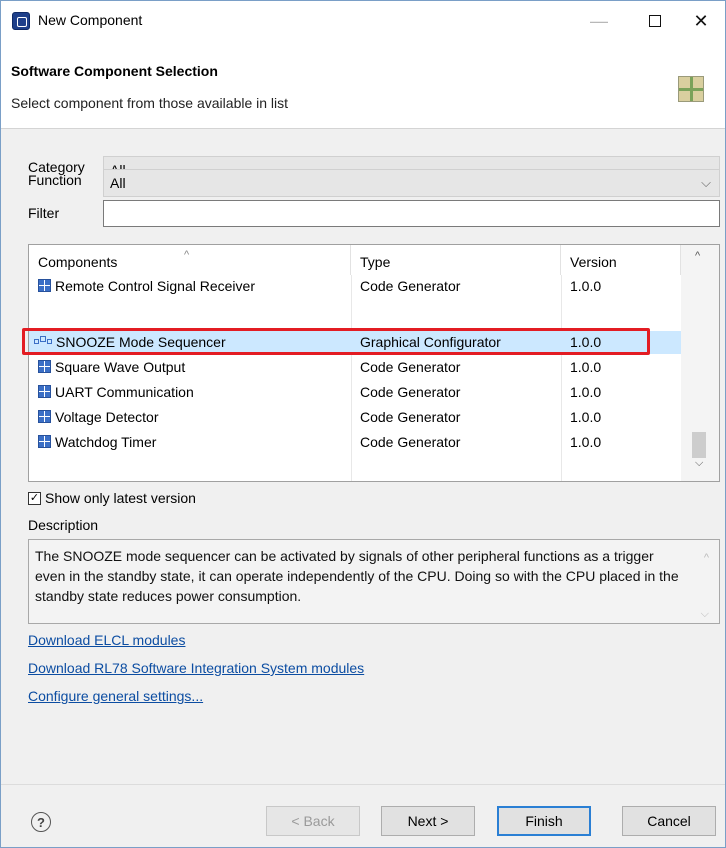 This screenshot has height=848, width=726. What do you see at coordinates (691, 89) in the screenshot?
I see `component-banner-icon` at bounding box center [691, 89].